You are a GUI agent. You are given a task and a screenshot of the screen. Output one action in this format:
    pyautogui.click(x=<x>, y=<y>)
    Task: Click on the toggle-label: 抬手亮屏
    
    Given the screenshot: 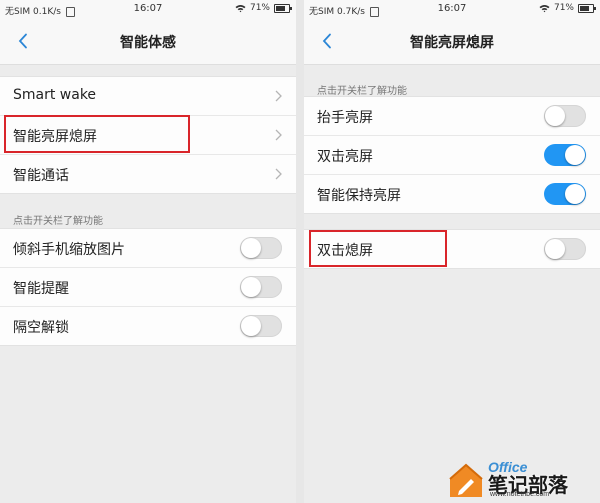 What is the action you would take?
    pyautogui.click(x=345, y=118)
    